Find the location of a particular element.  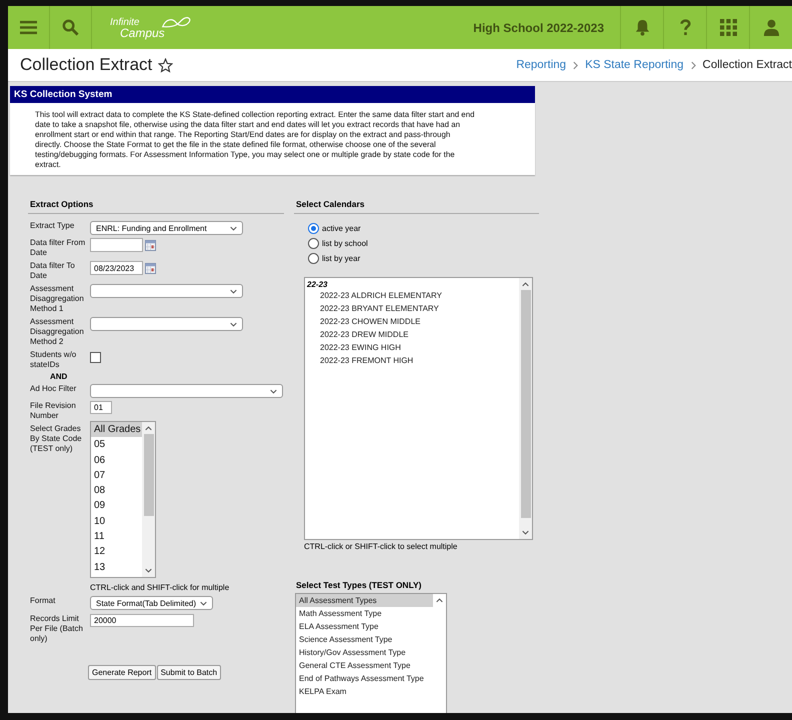

list-option: 09 is located at coordinates (116, 506).